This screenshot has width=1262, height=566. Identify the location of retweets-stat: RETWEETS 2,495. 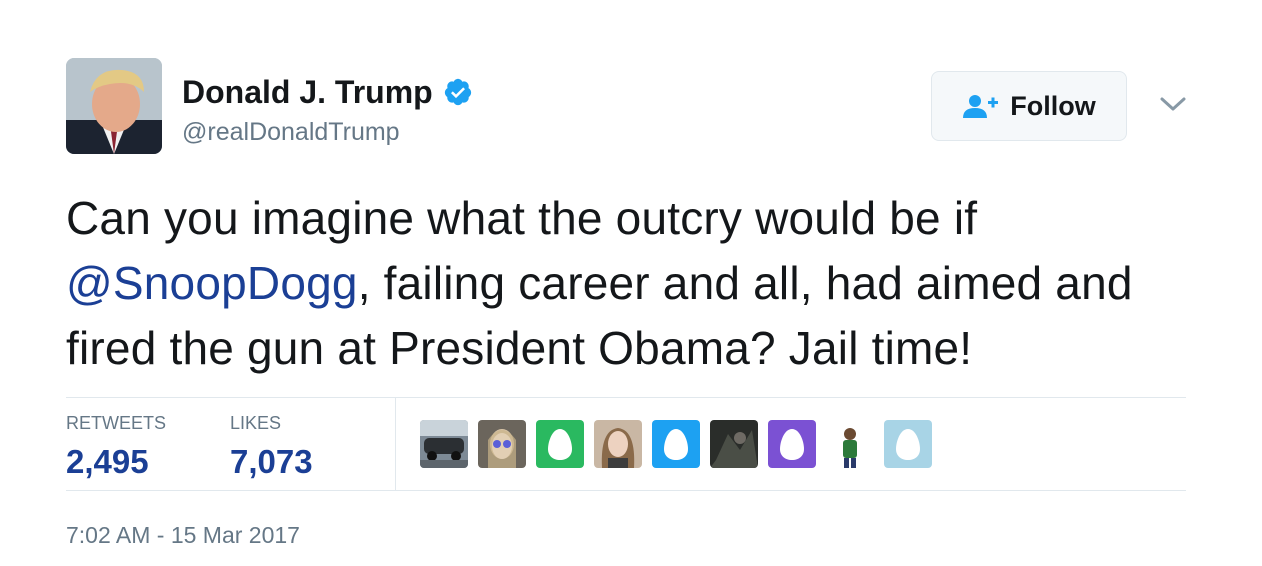
(116, 448).